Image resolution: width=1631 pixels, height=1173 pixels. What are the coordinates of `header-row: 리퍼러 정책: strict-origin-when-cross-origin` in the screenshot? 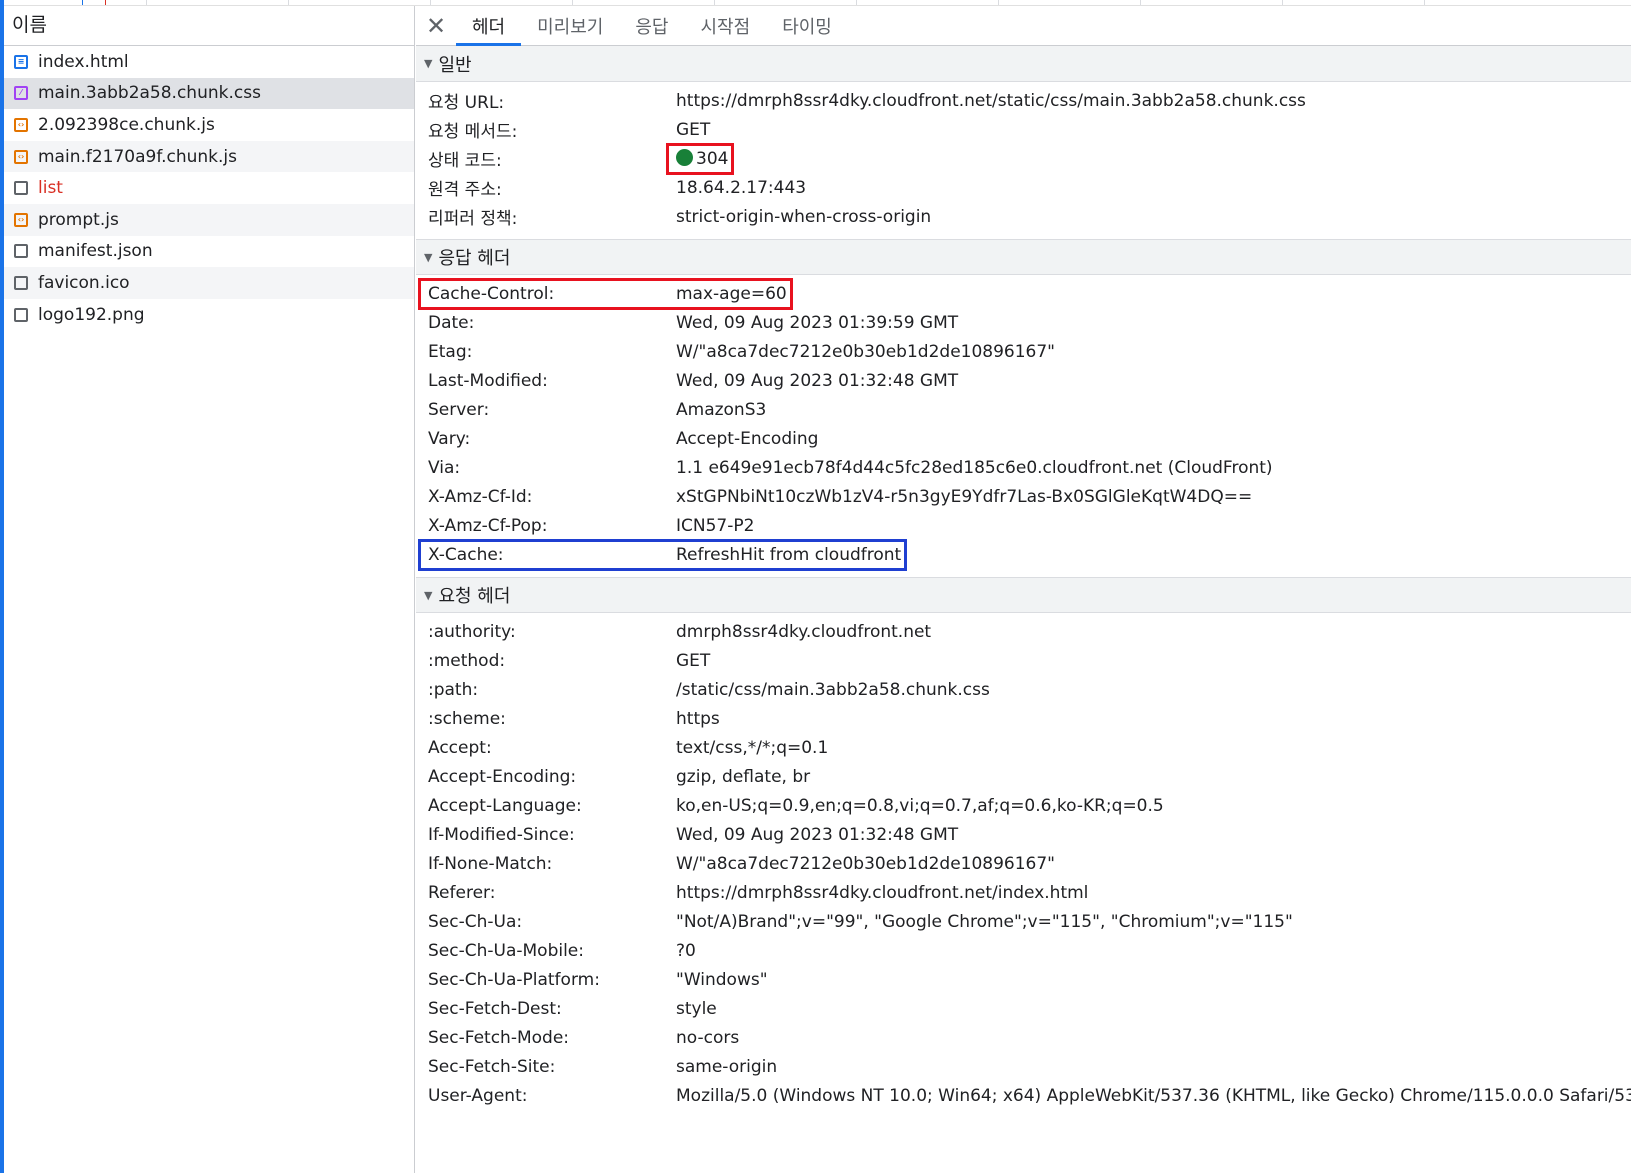 It's located at (1023, 216).